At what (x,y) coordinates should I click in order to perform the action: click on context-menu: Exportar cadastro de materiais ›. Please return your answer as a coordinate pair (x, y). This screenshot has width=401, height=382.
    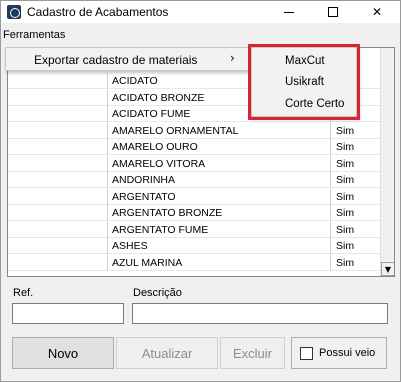
    Looking at the image, I should click on (138, 59).